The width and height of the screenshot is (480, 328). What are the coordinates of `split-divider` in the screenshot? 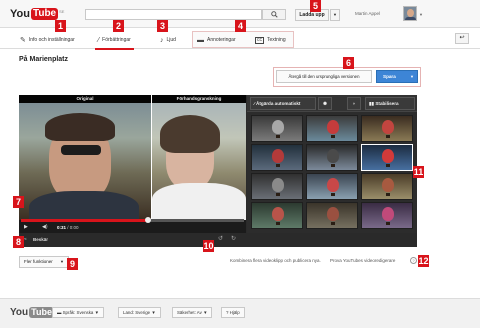 It's located at (151, 157).